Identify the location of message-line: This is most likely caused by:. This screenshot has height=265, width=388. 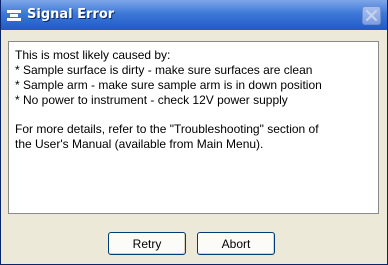
(93, 55).